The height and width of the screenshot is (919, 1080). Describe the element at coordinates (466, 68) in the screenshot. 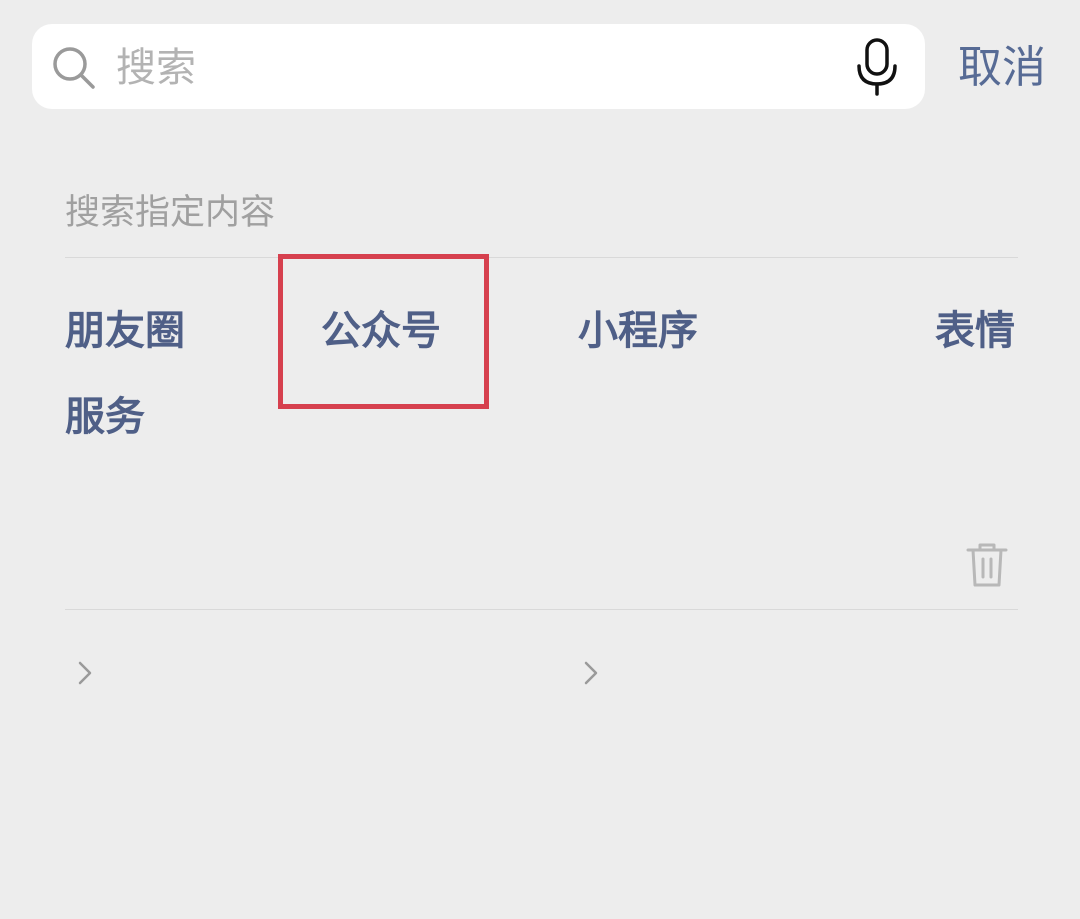

I see `search-input` at that location.